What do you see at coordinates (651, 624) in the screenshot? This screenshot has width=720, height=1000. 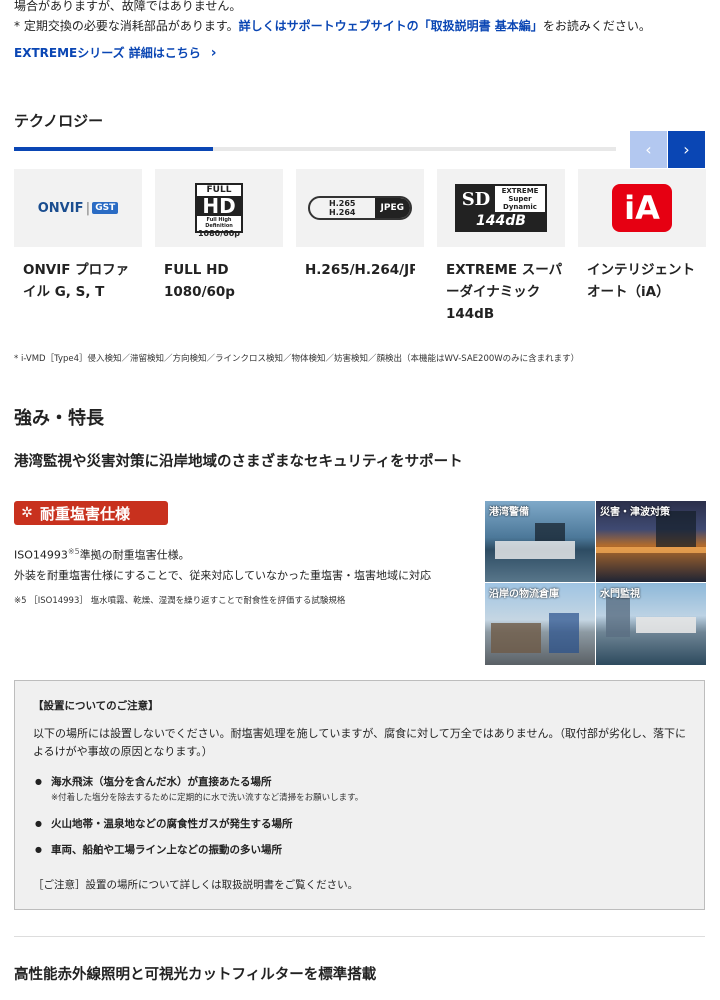 I see `photo-floodgate: 水門監視` at bounding box center [651, 624].